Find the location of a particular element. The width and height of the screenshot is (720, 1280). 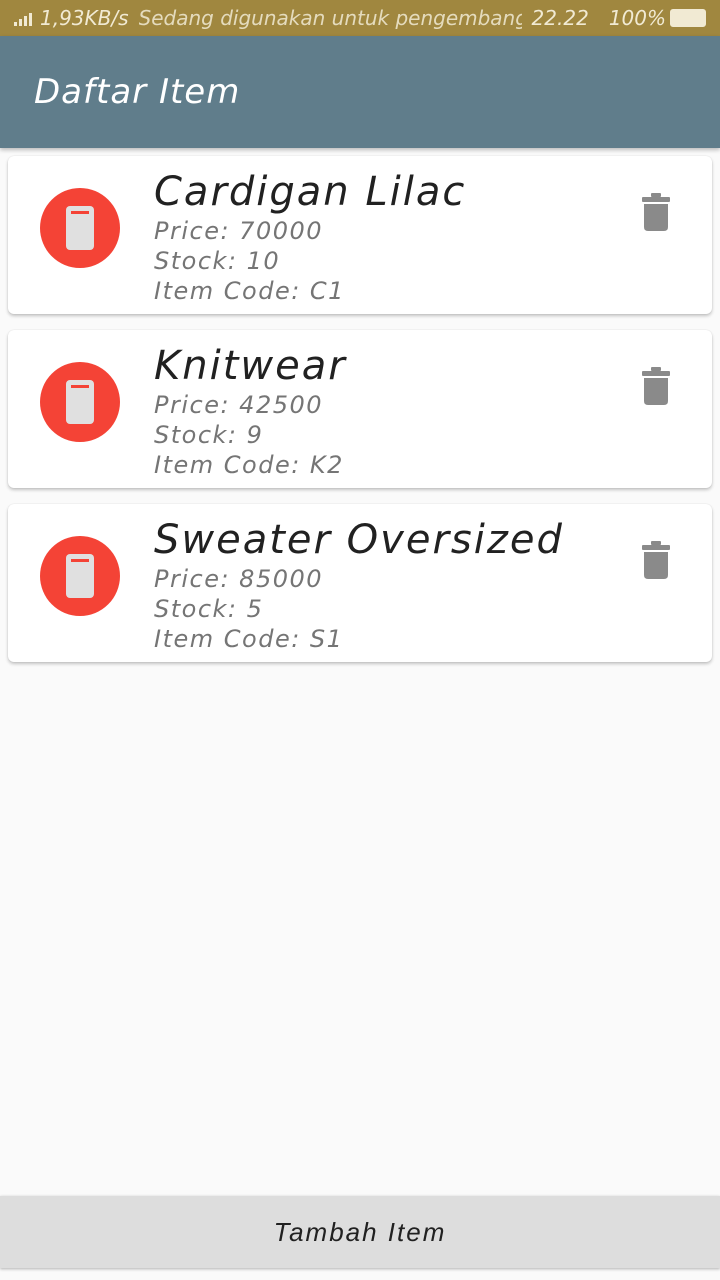

battery-level: 100% is located at coordinates (637, 18).